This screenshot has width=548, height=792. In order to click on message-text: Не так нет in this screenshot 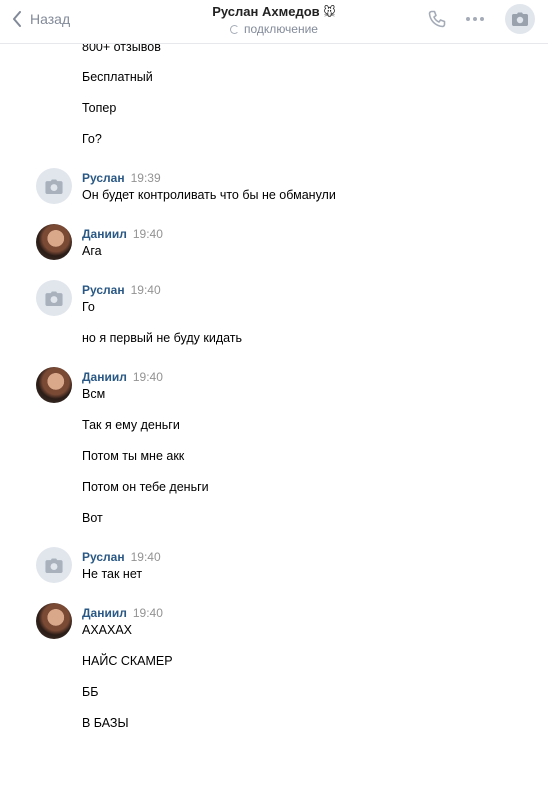, I will do `click(112, 574)`.